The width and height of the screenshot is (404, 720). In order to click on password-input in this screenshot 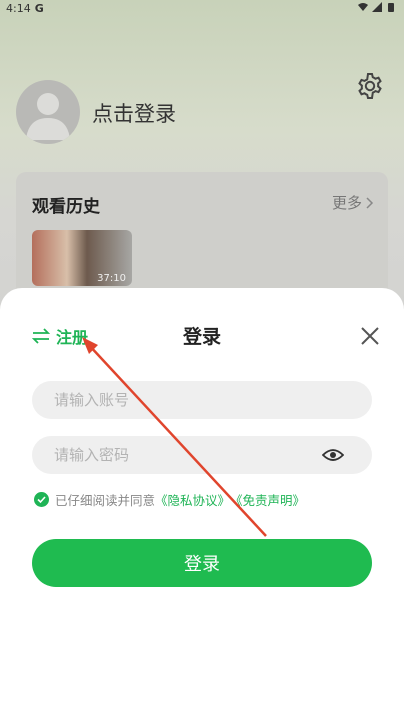, I will do `click(184, 455)`.